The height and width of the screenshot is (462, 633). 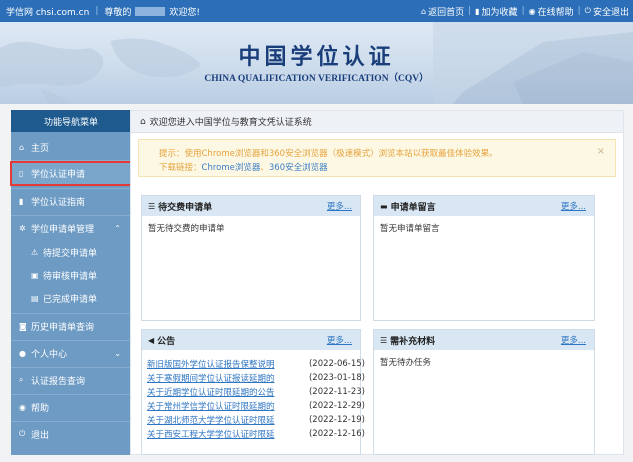 What do you see at coordinates (71, 173) in the screenshot?
I see `sidebar-item-degree-apply: ▯ 学位认证申请` at bounding box center [71, 173].